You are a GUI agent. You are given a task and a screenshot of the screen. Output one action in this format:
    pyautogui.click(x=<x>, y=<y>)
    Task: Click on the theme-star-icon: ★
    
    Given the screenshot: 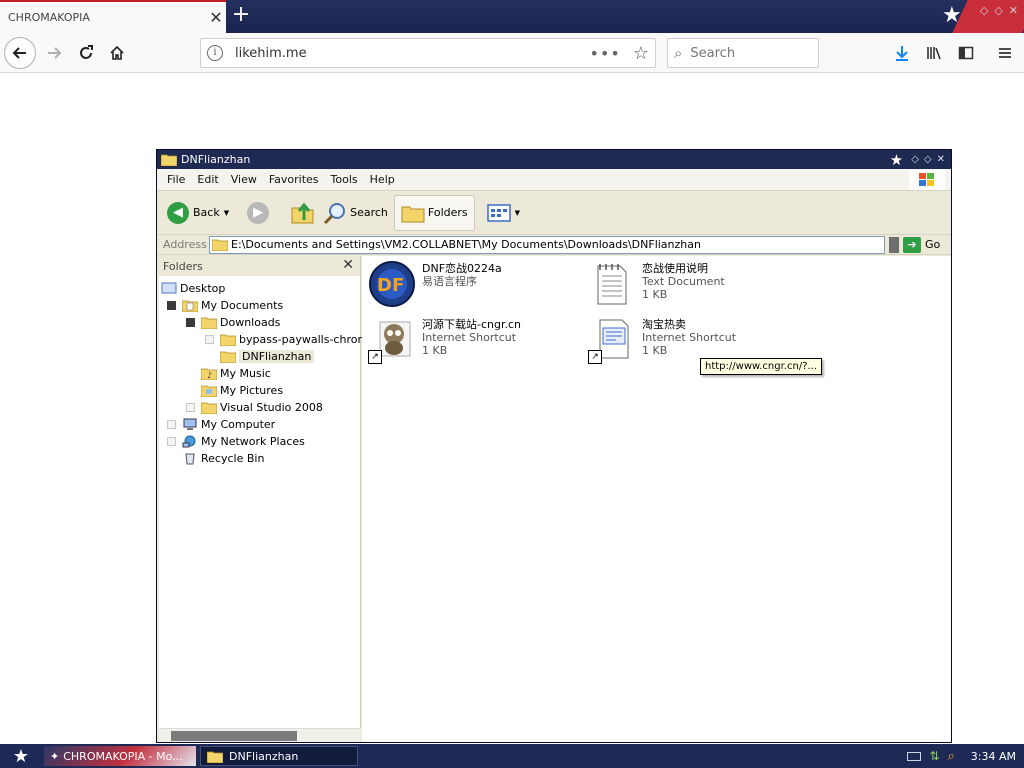 What is the action you would take?
    pyautogui.click(x=896, y=159)
    